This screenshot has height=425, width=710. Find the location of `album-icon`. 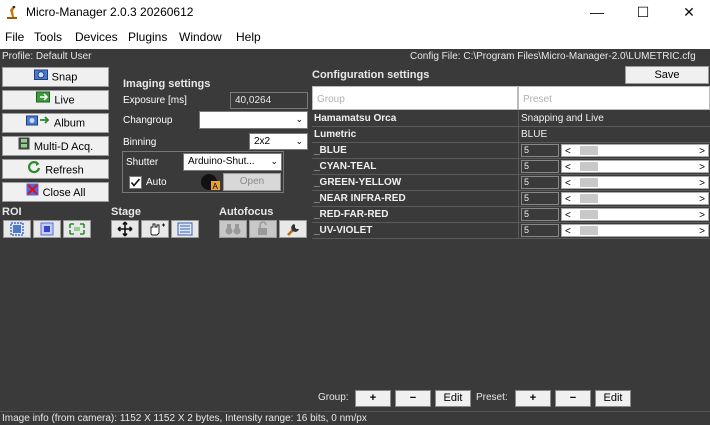

album-icon is located at coordinates (37, 123).